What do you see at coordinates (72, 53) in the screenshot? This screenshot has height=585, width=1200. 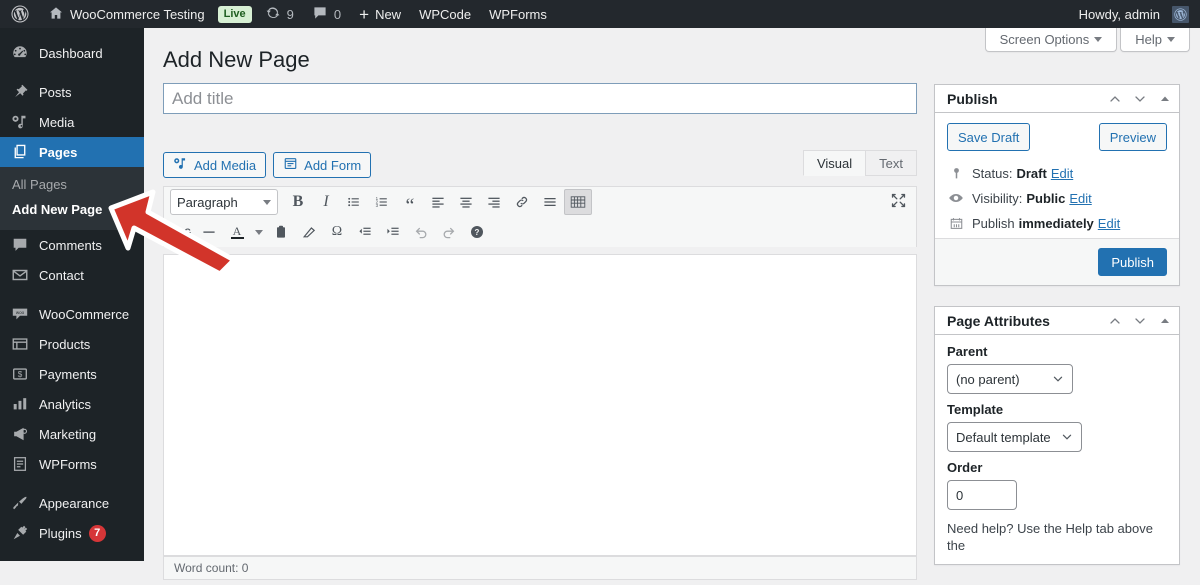 I see `sidebar-item-dashboard: Dashboard` at bounding box center [72, 53].